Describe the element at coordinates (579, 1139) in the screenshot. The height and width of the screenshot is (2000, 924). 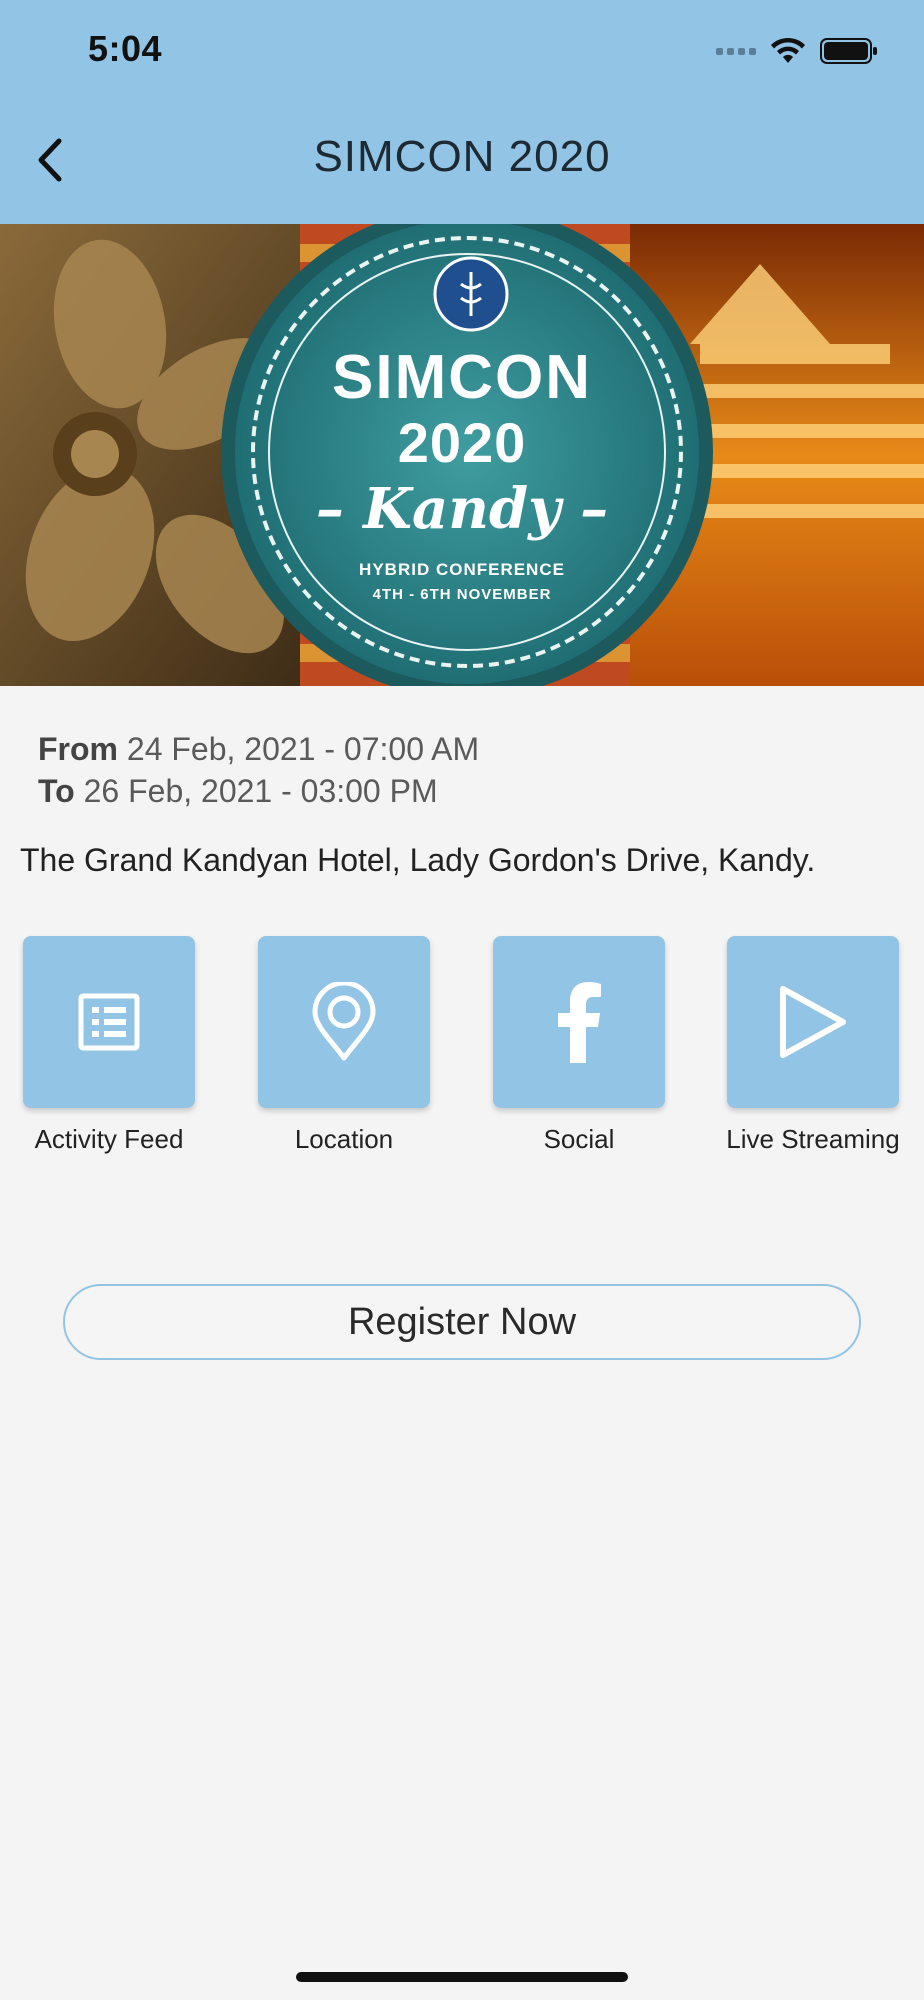
I see `social-label: Social` at that location.